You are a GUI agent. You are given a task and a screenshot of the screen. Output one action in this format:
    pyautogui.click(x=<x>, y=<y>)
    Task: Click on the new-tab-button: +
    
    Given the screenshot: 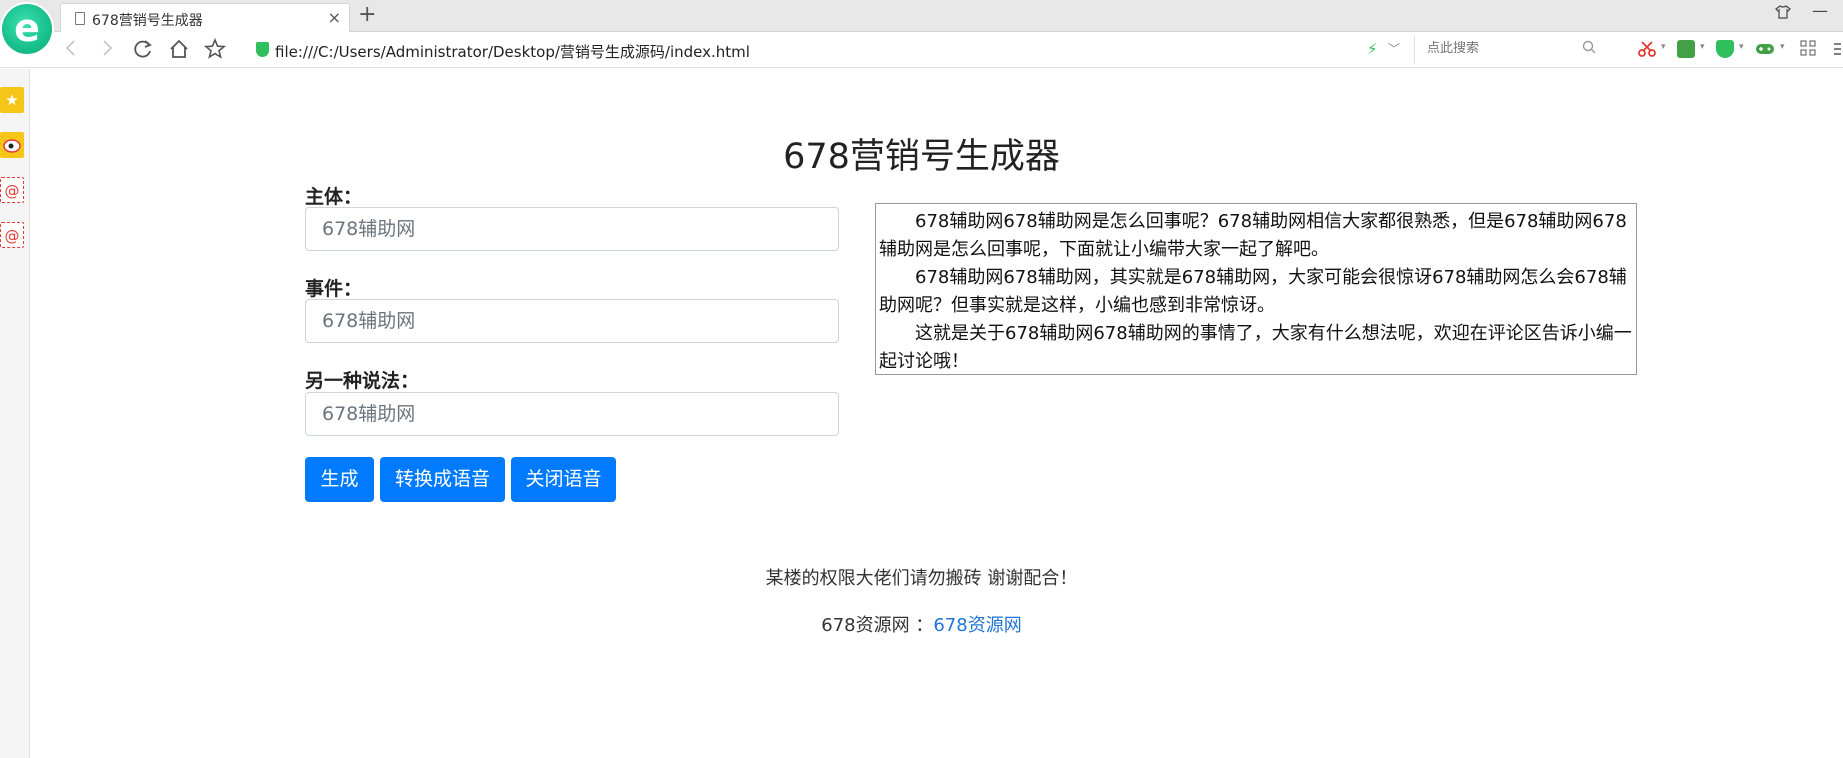 What is the action you would take?
    pyautogui.click(x=367, y=15)
    